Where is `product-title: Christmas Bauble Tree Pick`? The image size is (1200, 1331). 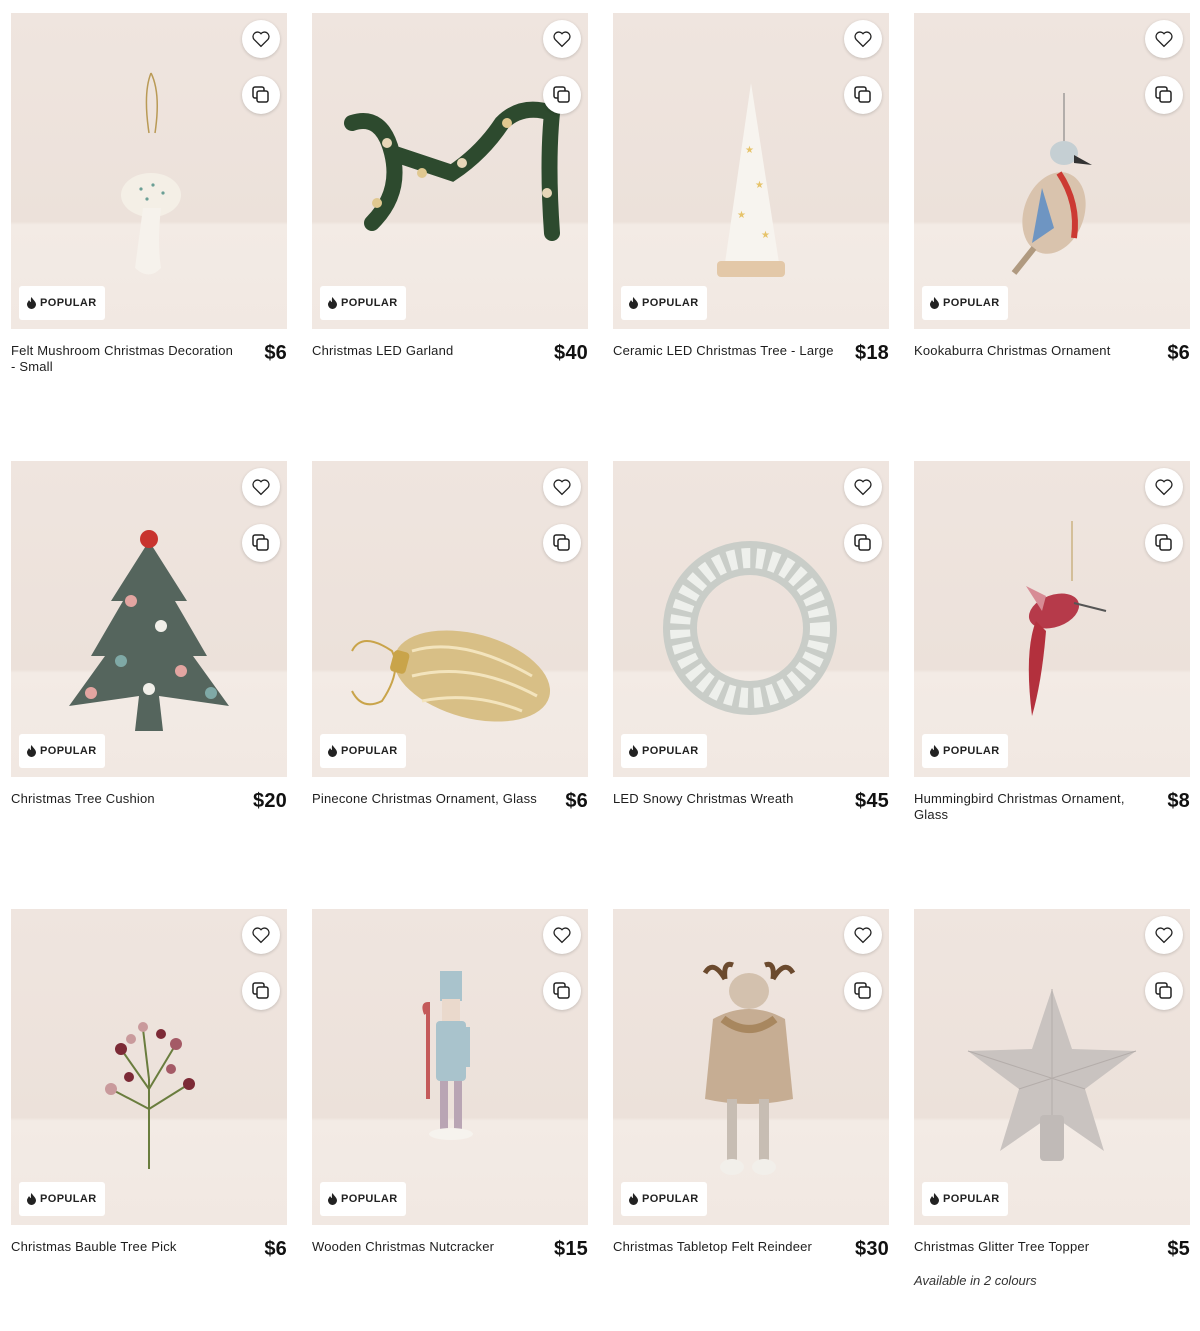
product-title: Christmas Bauble Tree Pick is located at coordinates (126, 1247).